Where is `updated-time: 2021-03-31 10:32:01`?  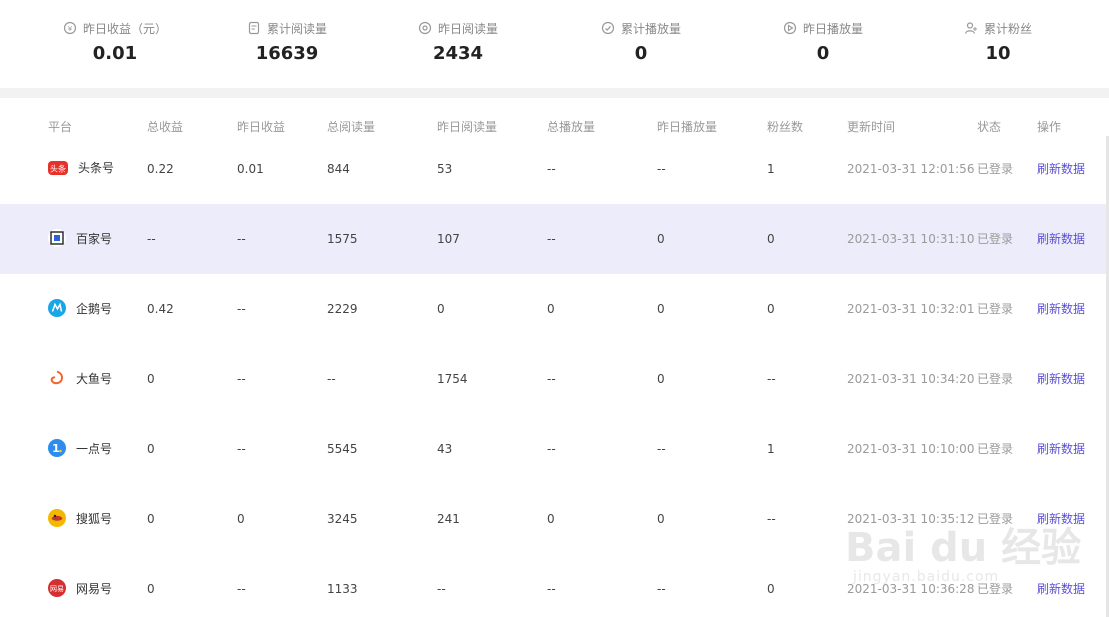 updated-time: 2021-03-31 10:32:01 is located at coordinates (911, 309).